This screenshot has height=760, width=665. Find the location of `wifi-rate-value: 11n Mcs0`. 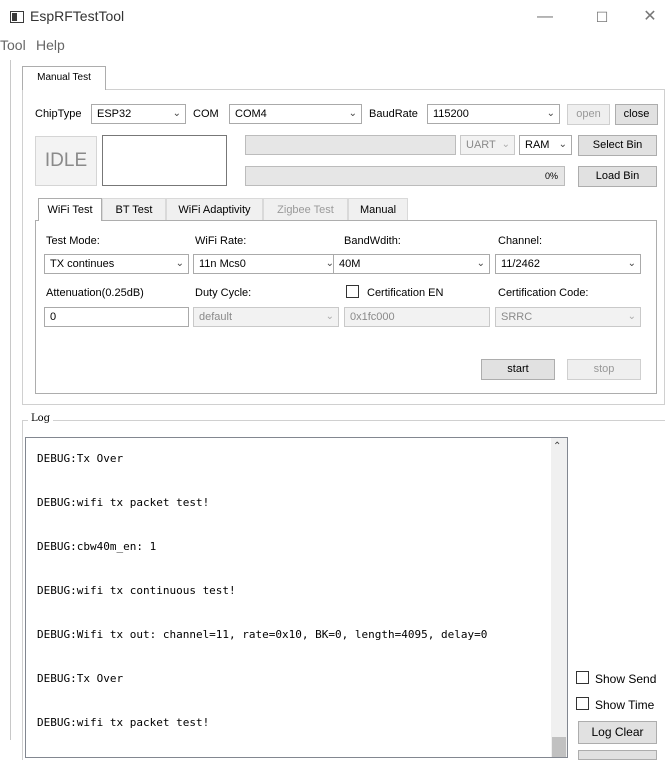

wifi-rate-value: 11n Mcs0 is located at coordinates (222, 264).